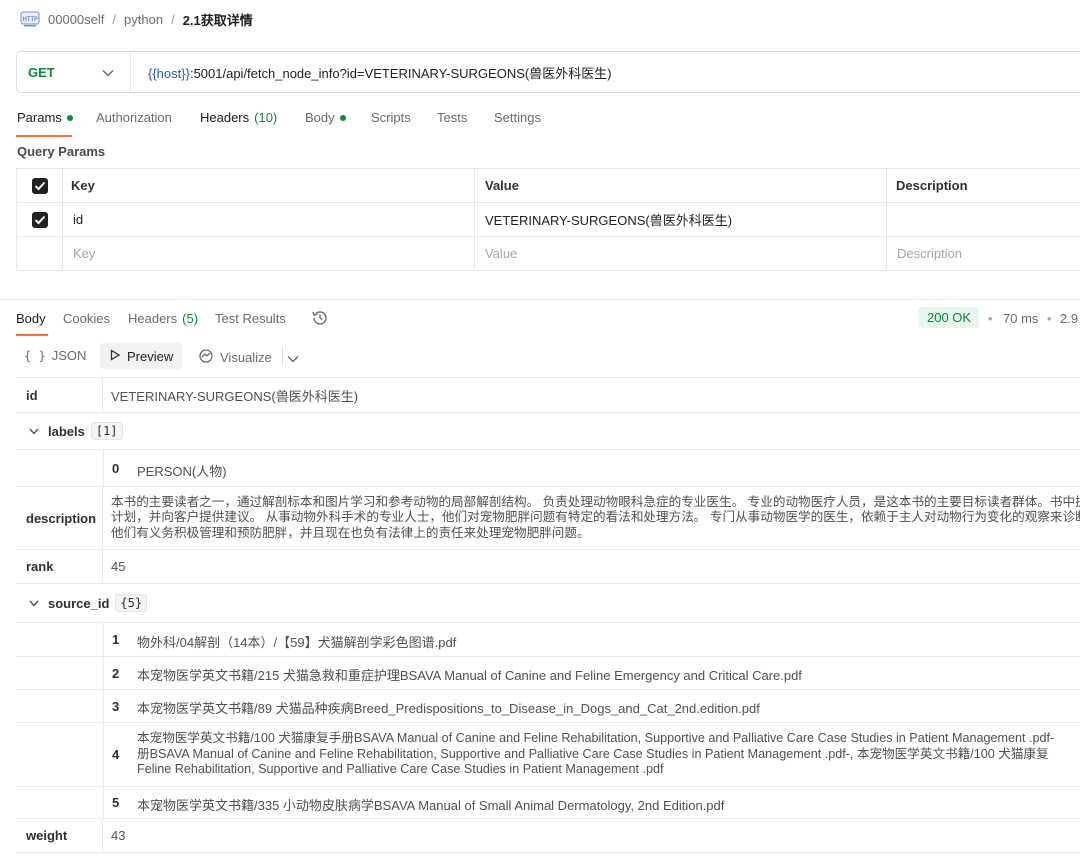 This screenshot has height=856, width=1080. What do you see at coordinates (182, 471) in the screenshot?
I see `item-value: PERSON(人物)` at bounding box center [182, 471].